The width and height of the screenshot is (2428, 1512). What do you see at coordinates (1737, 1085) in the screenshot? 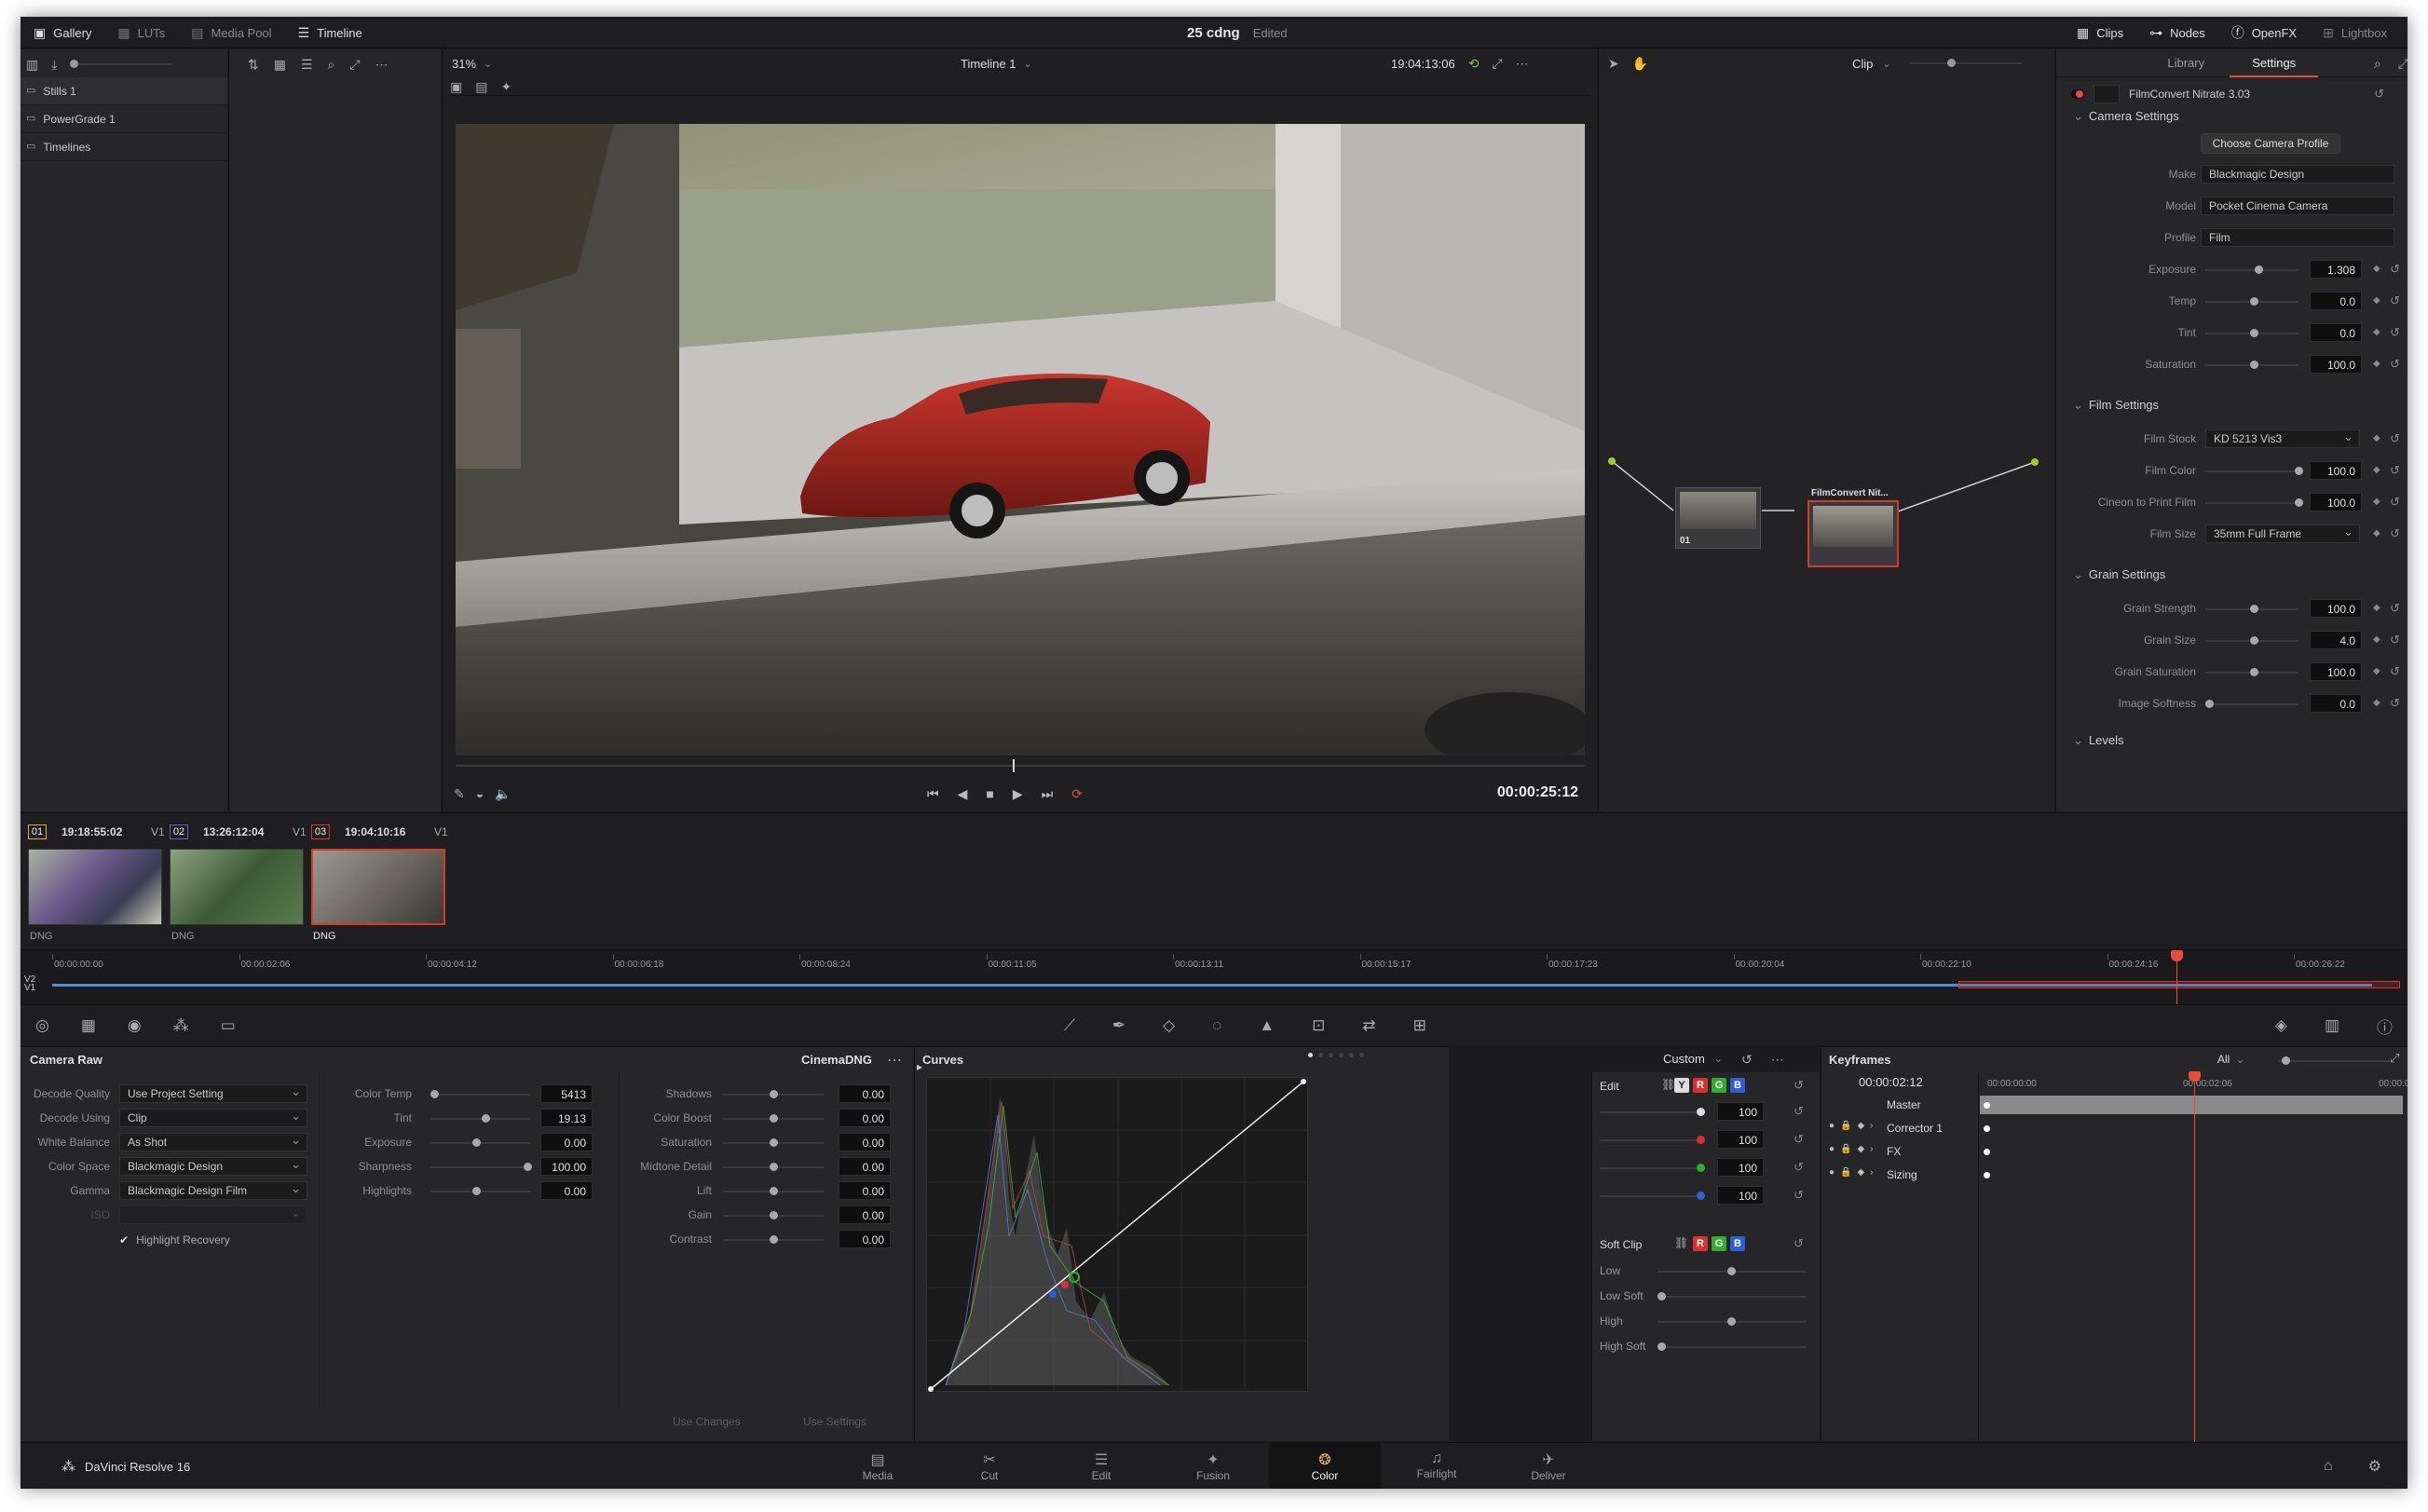
I see `channel-b-button: B` at bounding box center [1737, 1085].